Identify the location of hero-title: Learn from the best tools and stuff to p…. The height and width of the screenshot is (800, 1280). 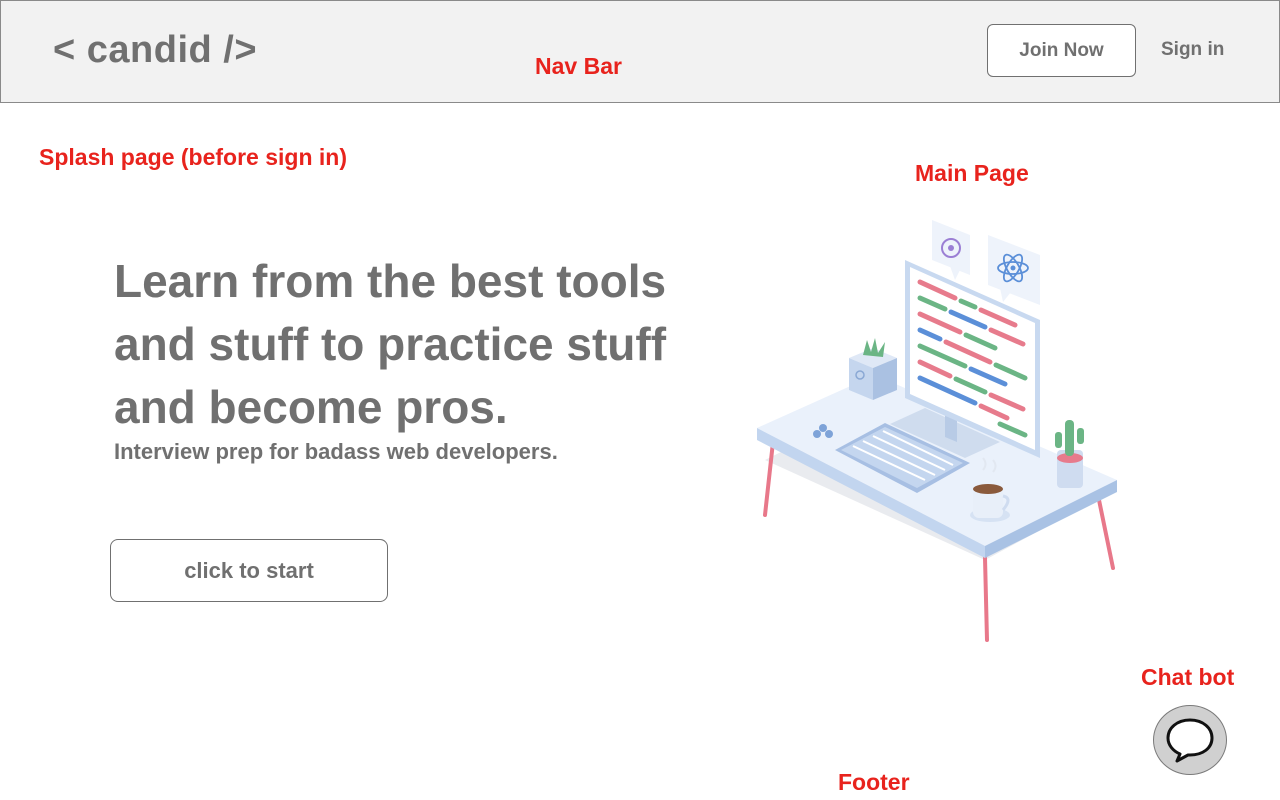
(424, 344).